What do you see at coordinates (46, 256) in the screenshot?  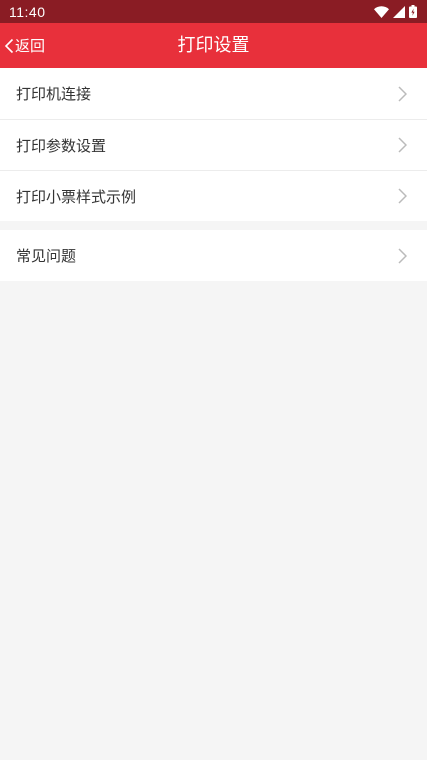 I see `row-label: 常见问题` at bounding box center [46, 256].